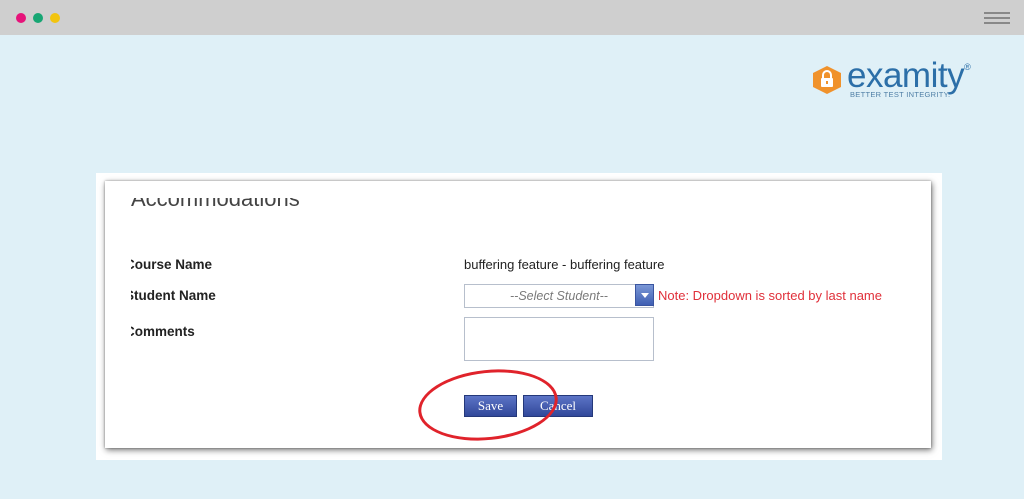  I want to click on student-select-placeholder: --Select Student--, so click(559, 296).